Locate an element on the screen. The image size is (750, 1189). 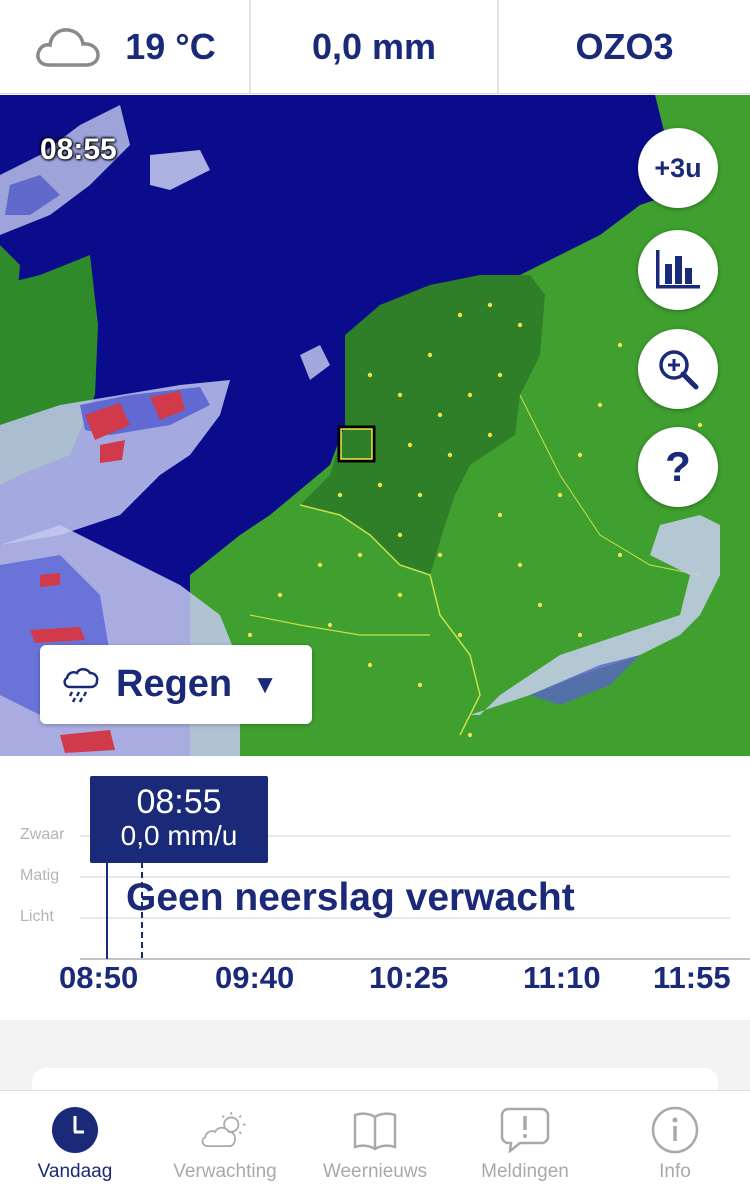
x-tick: 08:50 is located at coordinates (99, 977).